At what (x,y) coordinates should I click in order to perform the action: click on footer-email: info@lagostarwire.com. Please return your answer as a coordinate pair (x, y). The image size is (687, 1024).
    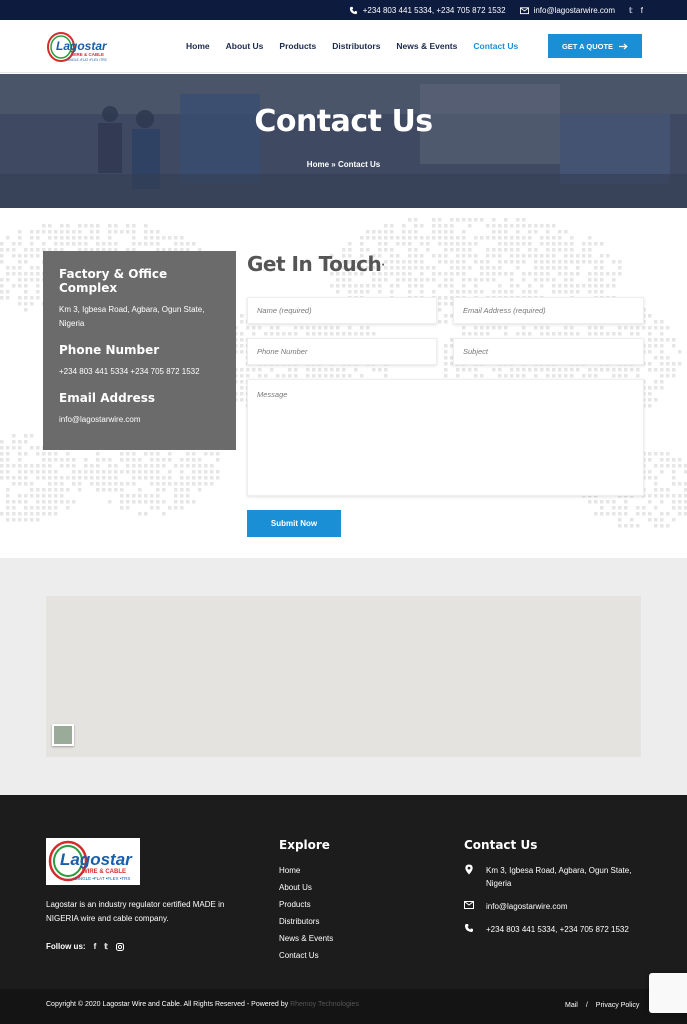
    Looking at the image, I should click on (554, 906).